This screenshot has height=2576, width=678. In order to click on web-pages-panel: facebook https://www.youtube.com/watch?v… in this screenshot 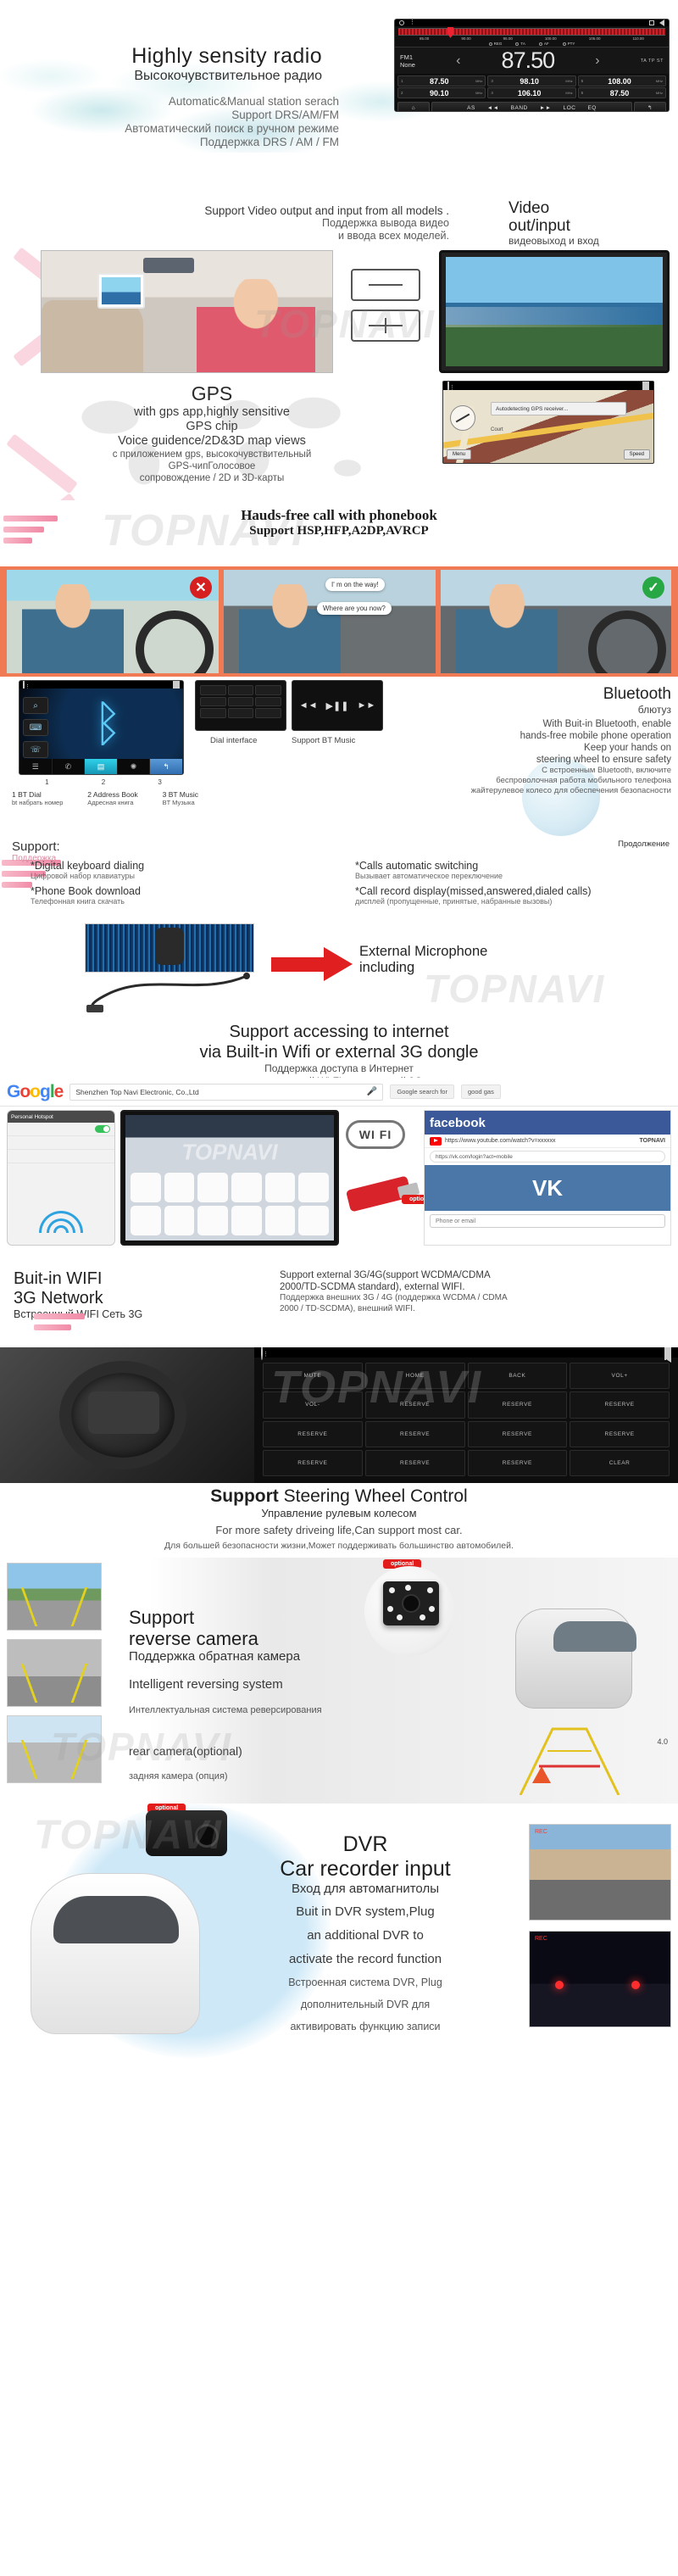, I will do `click(547, 1178)`.